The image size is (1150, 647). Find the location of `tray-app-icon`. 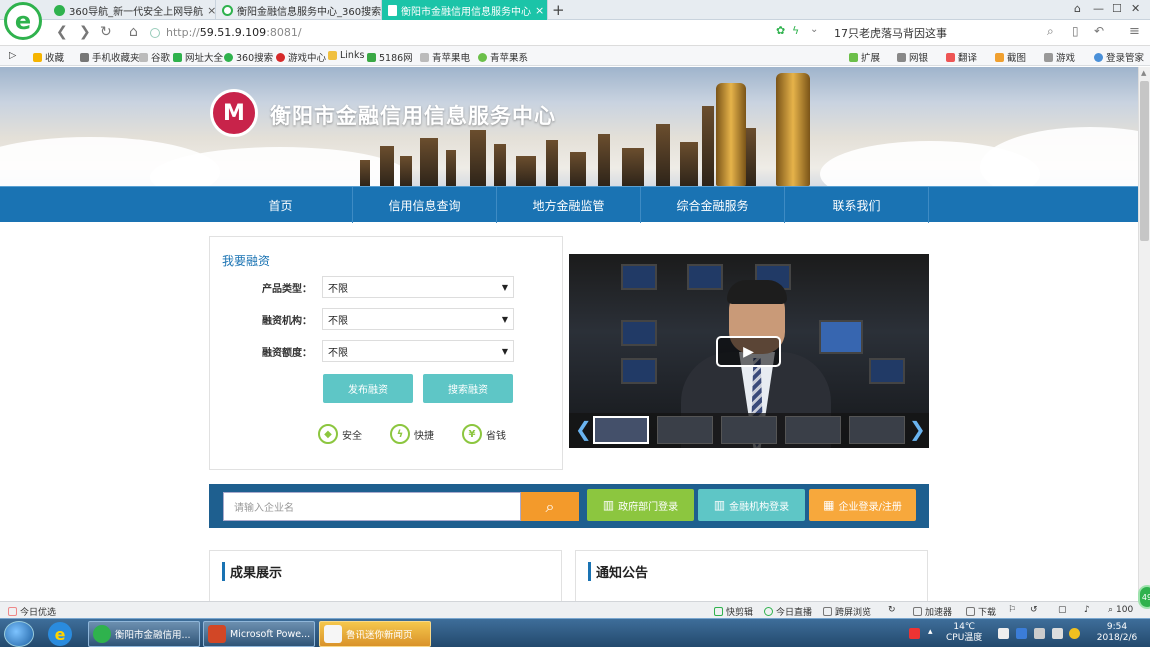

tray-app-icon is located at coordinates (1021, 633).